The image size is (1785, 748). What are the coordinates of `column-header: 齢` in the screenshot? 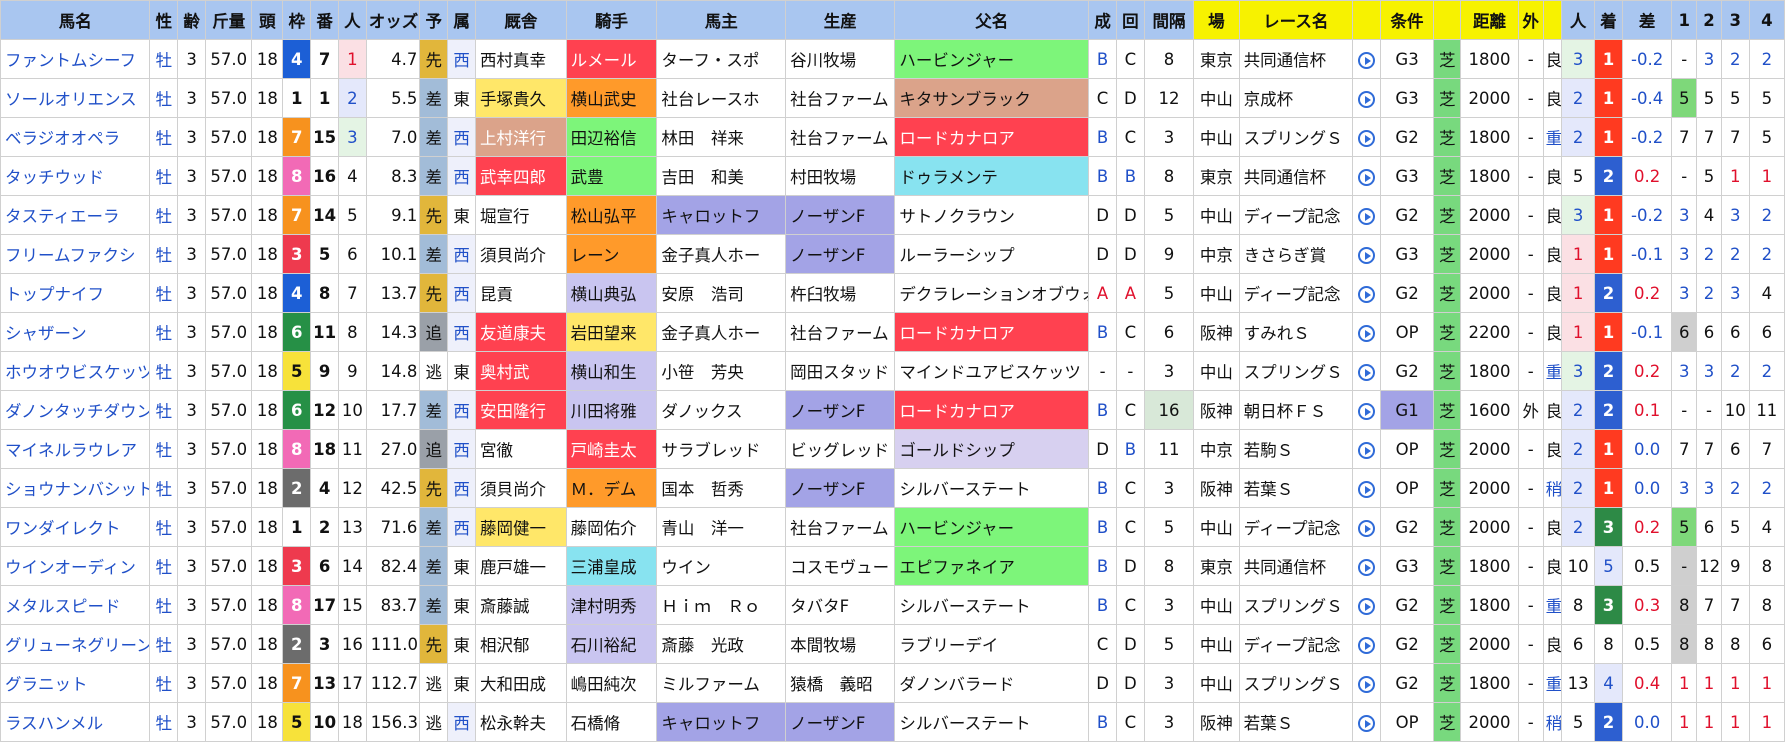 It's located at (192, 20).